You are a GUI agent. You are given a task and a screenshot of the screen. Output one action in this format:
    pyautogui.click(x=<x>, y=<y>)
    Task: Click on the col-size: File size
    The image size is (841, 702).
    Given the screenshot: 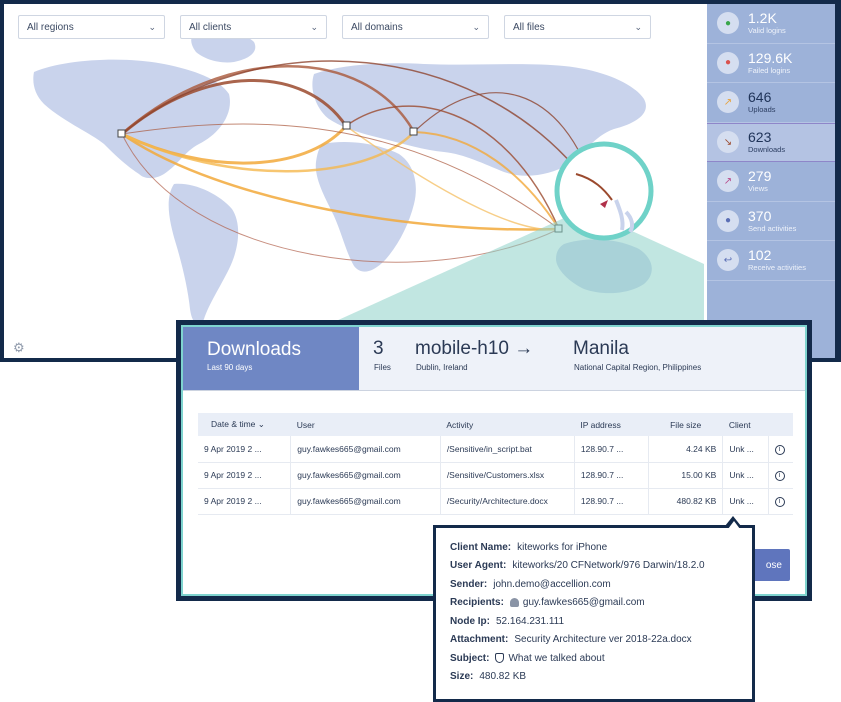 What is the action you would take?
    pyautogui.click(x=685, y=424)
    